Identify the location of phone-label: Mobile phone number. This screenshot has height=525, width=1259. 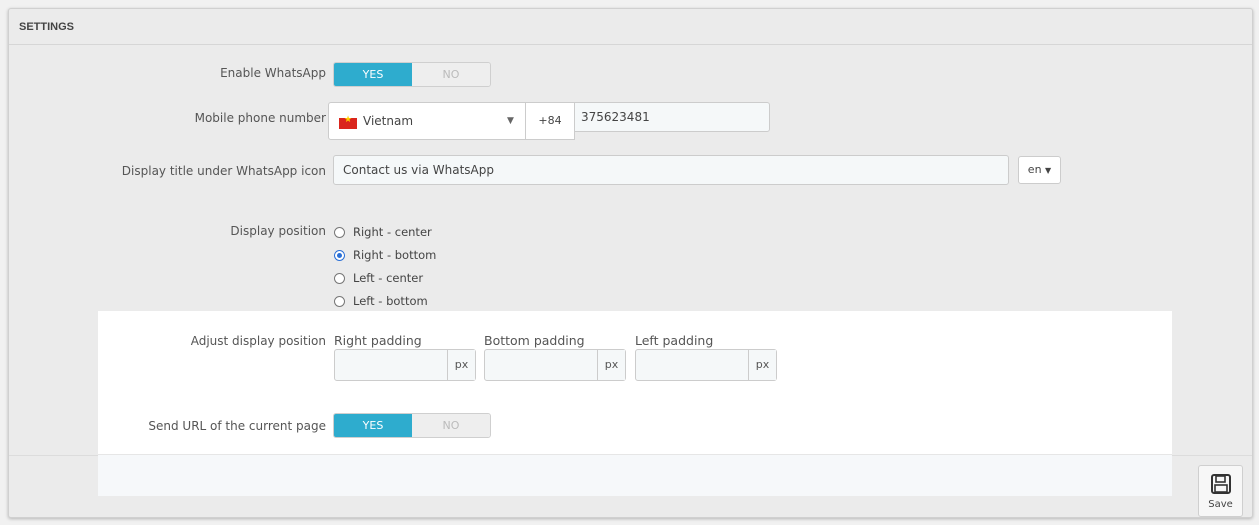
(260, 118).